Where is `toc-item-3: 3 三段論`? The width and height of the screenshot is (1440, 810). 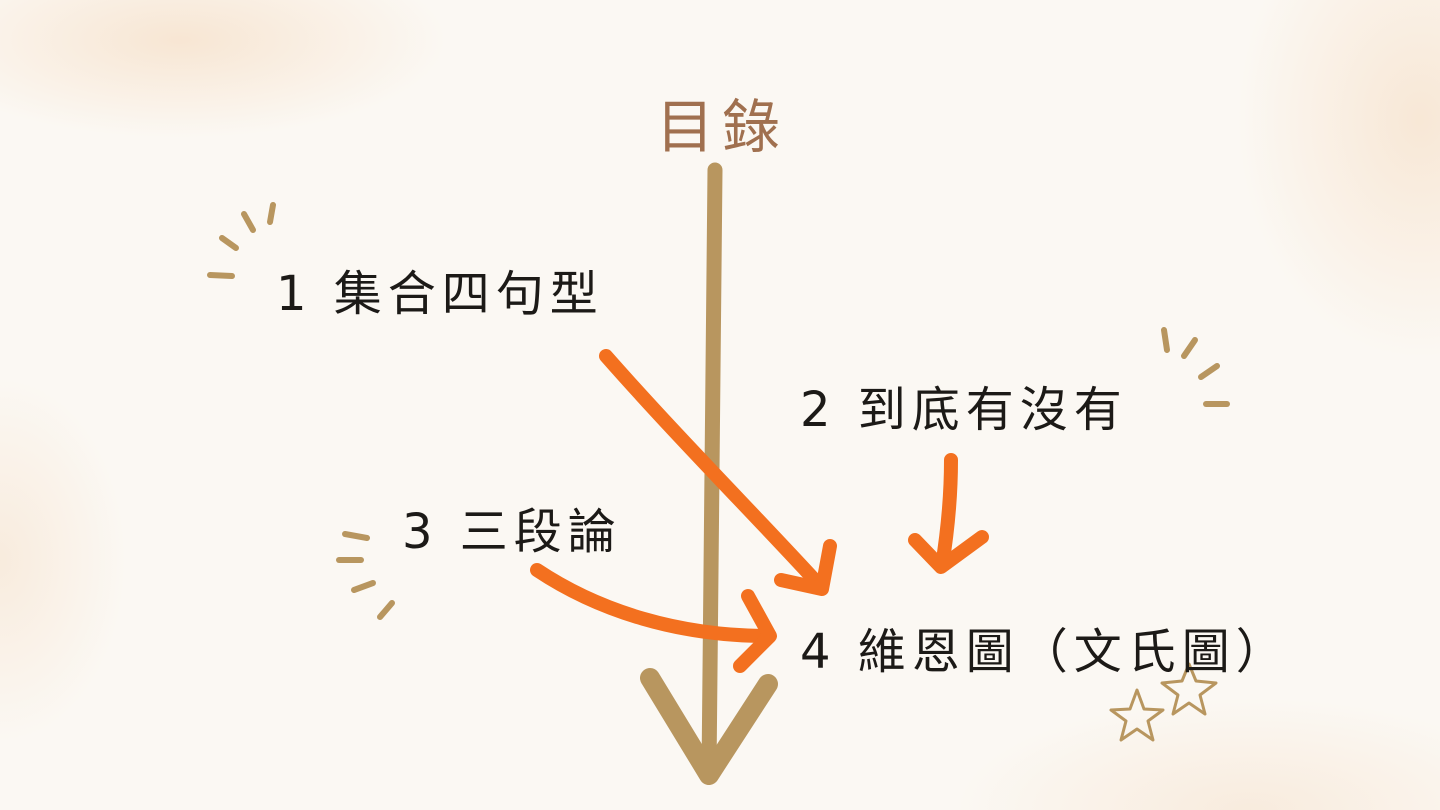 toc-item-3: 3 三段論 is located at coordinates (512, 532).